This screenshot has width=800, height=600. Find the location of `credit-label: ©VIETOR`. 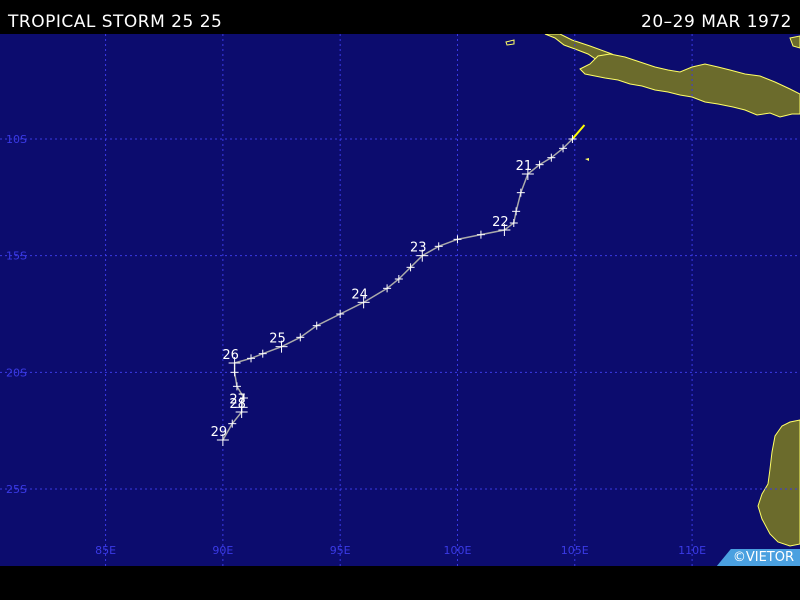

credit-label: ©VIETOR is located at coordinates (758, 557).